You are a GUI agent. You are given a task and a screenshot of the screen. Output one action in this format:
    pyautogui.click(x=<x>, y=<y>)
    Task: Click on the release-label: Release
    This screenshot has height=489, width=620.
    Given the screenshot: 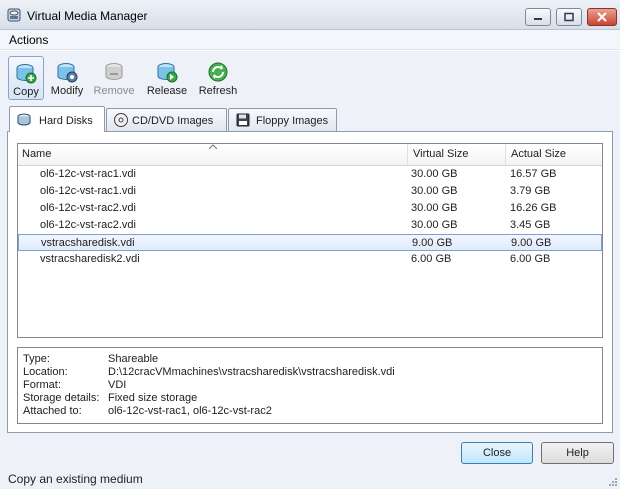 What is the action you would take?
    pyautogui.click(x=167, y=91)
    